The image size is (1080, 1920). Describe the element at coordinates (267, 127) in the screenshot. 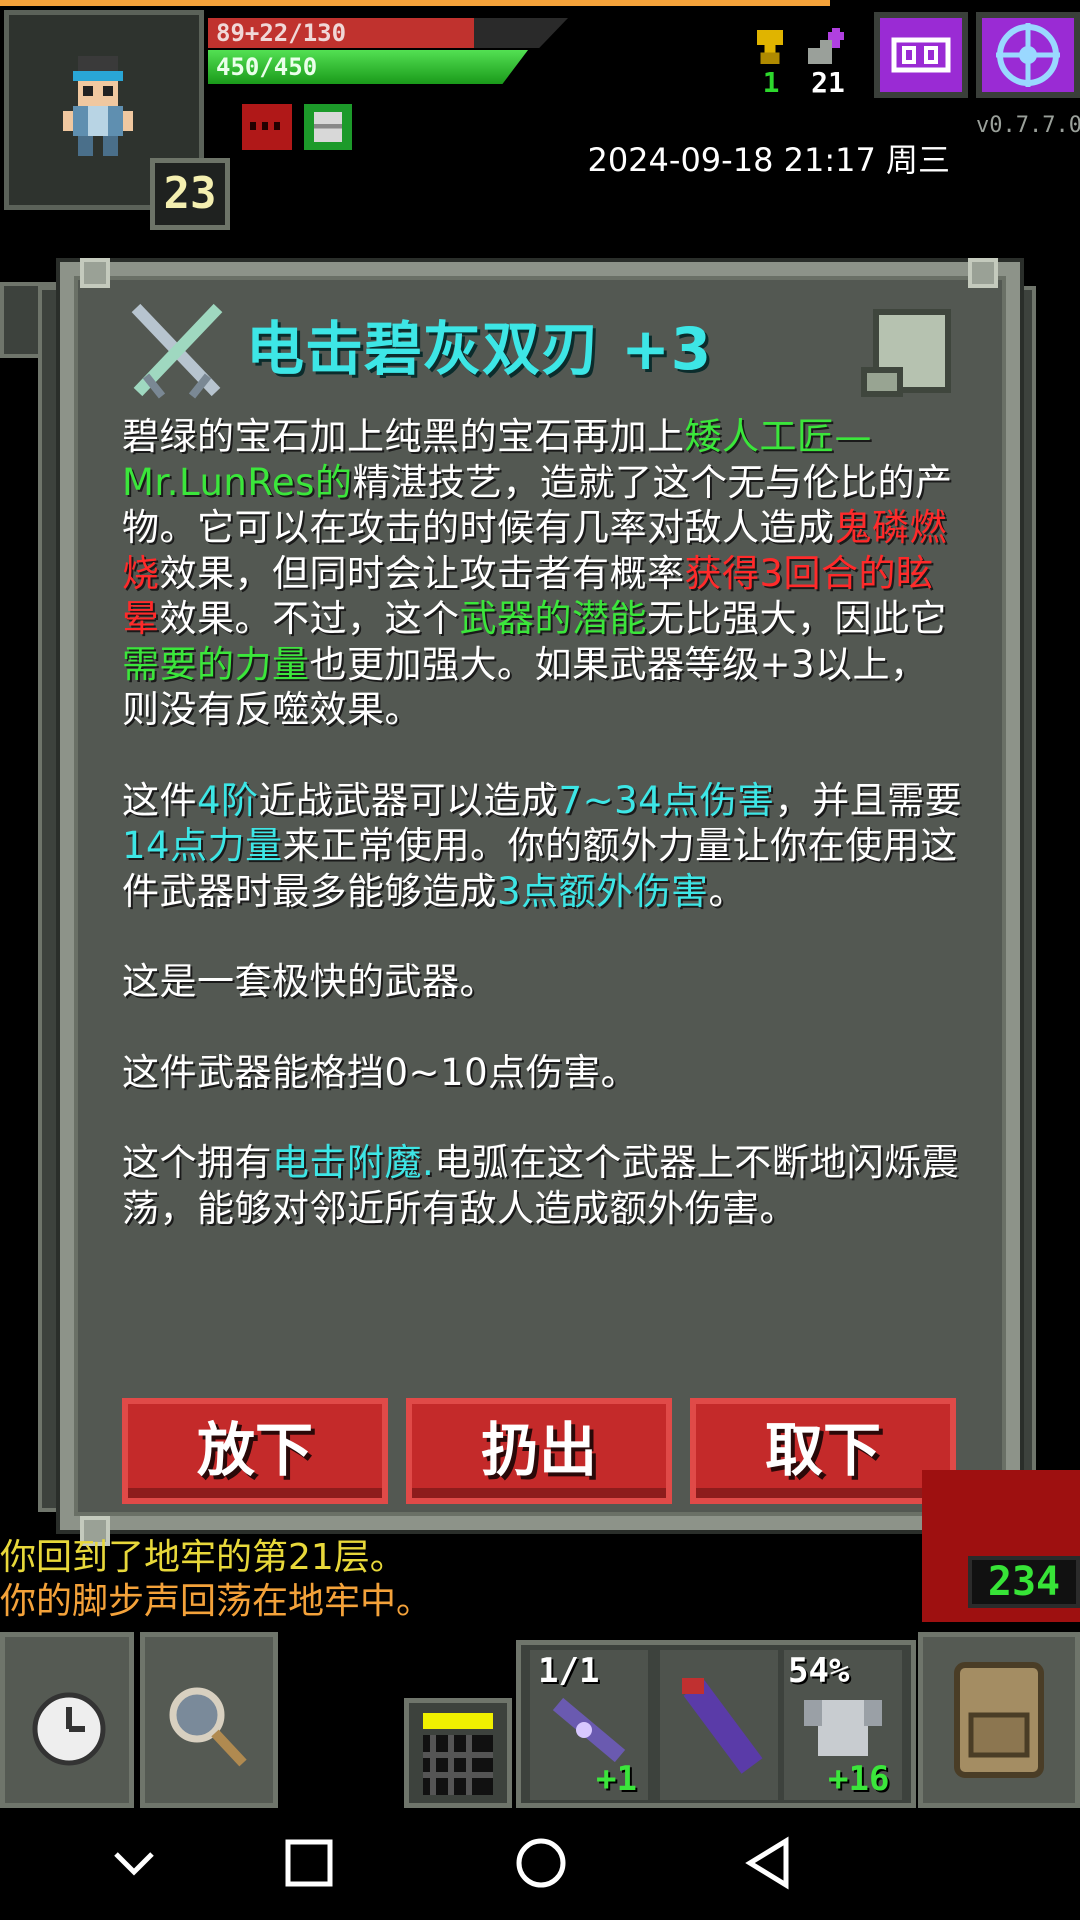

I see `buff-icon-red` at that location.